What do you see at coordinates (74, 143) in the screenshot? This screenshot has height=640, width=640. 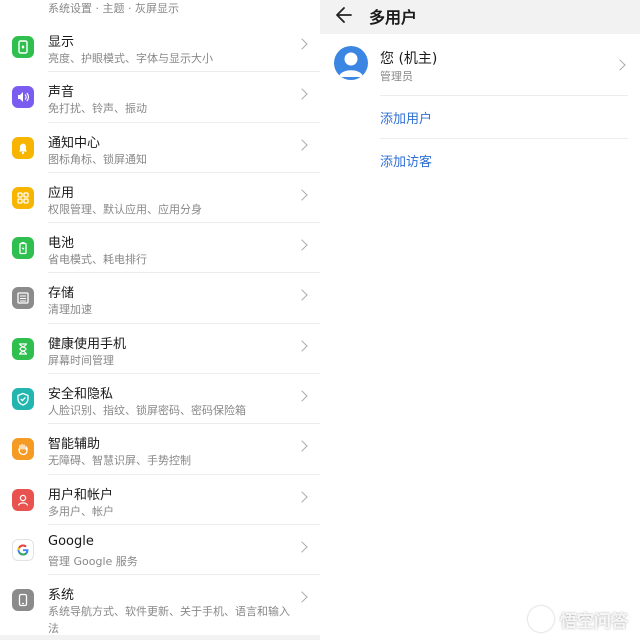 I see `settings-item-title: 通知中心` at bounding box center [74, 143].